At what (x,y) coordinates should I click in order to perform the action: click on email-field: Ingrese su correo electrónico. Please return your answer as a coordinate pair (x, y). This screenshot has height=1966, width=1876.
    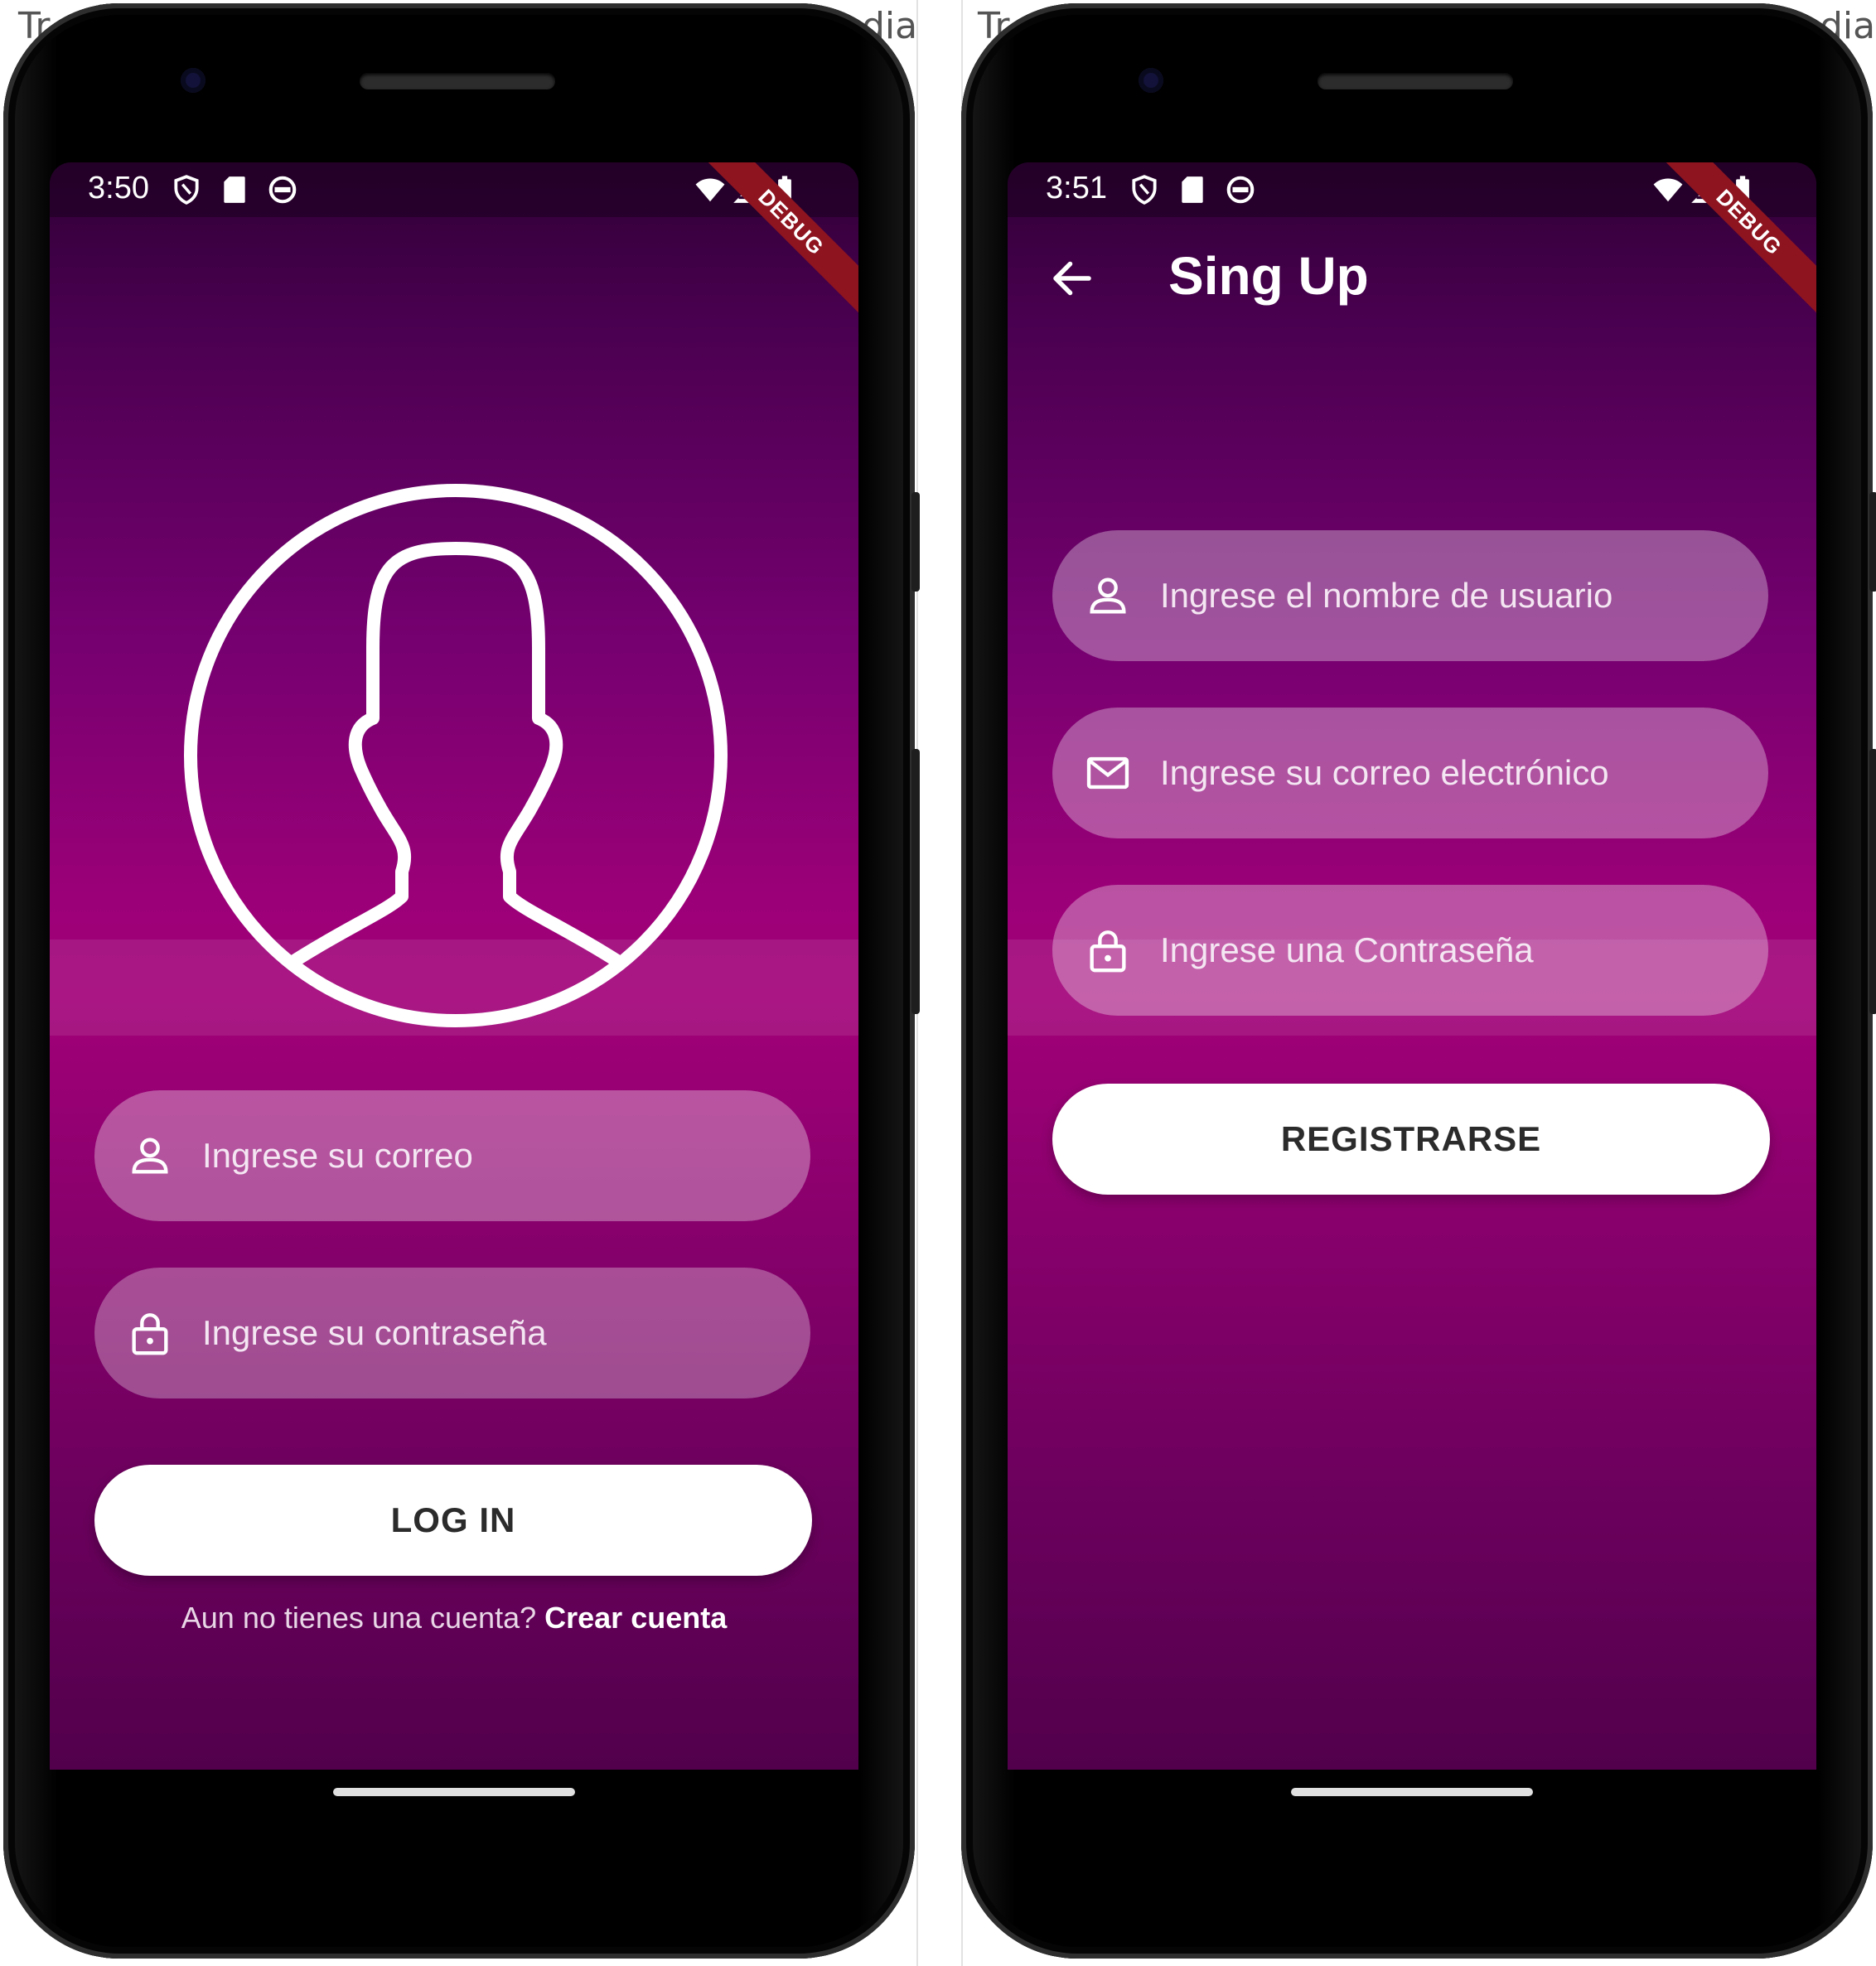
    Looking at the image, I should click on (1410, 773).